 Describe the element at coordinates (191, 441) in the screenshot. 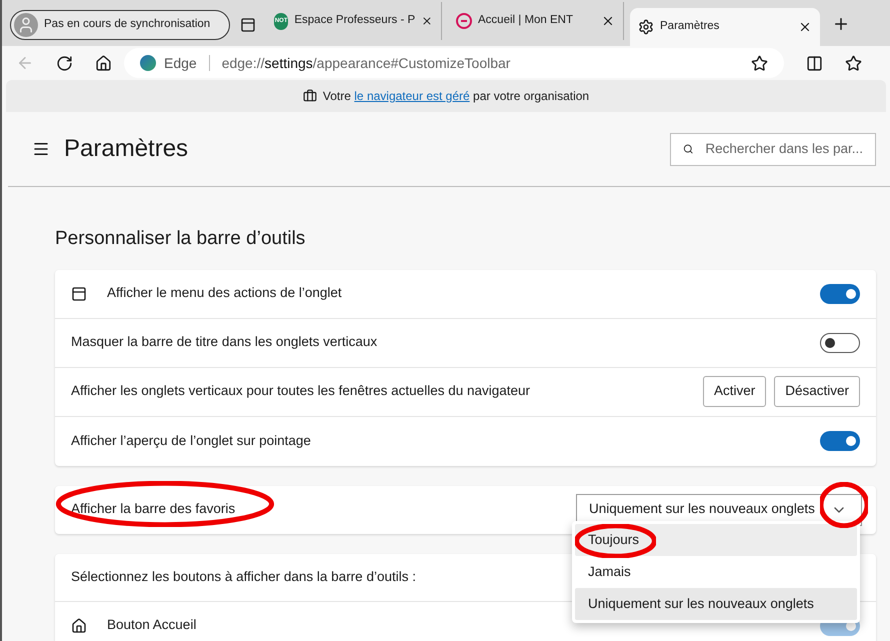

I see `setting-label: Afficher l’aperçu de l’onglet sur pointage` at that location.